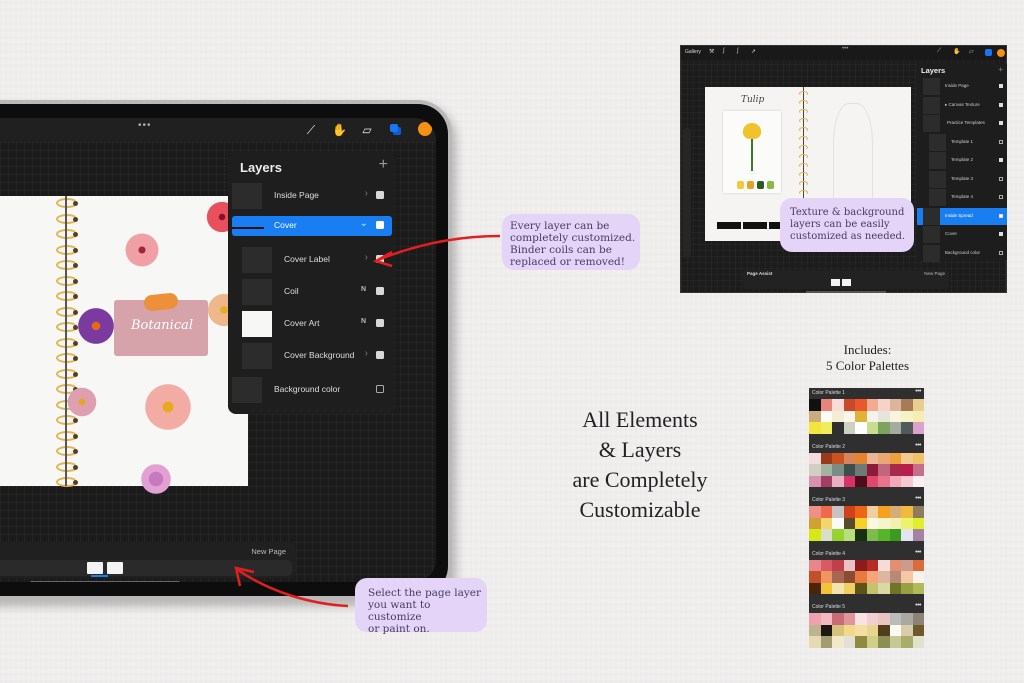  Describe the element at coordinates (962, 142) in the screenshot. I see `layer-row: Template 1` at that location.